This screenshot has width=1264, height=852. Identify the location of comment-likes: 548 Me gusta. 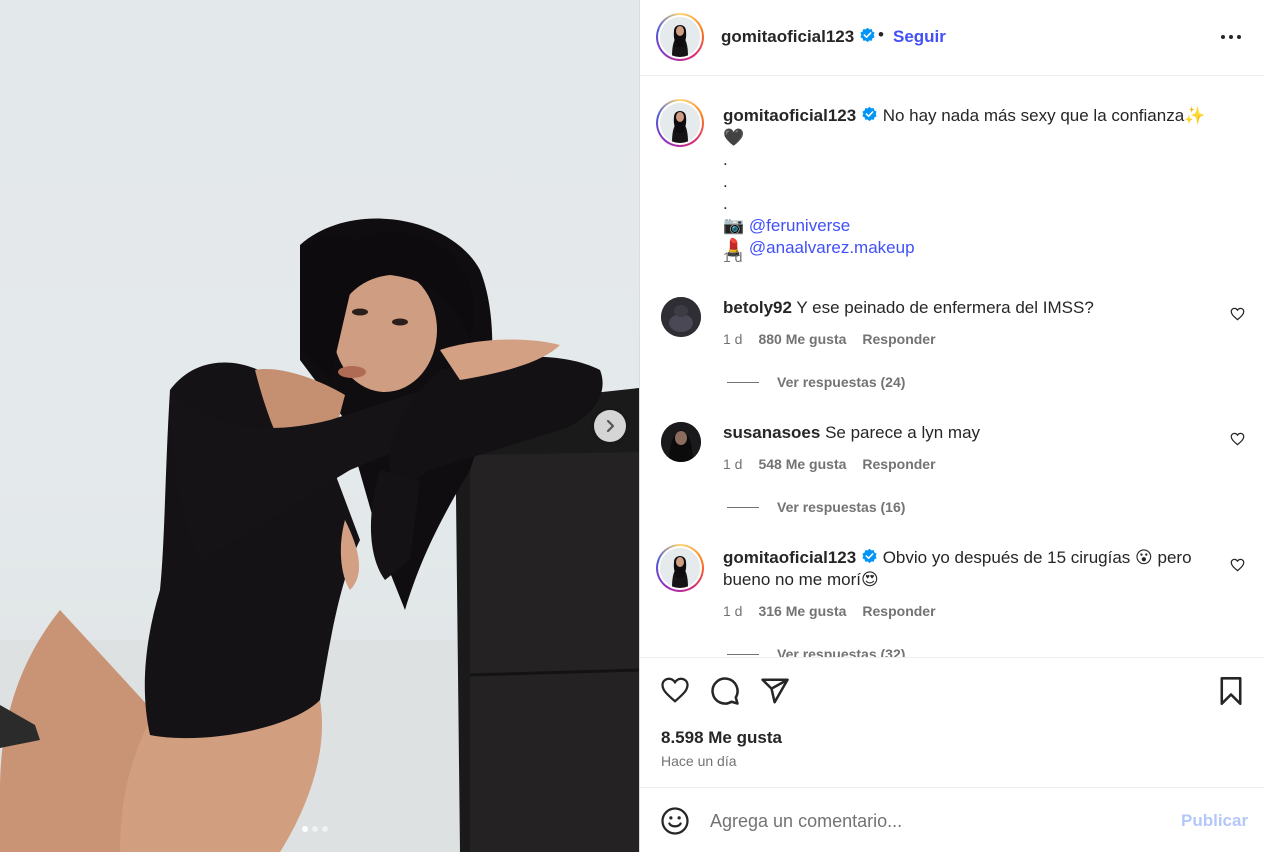
(802, 464).